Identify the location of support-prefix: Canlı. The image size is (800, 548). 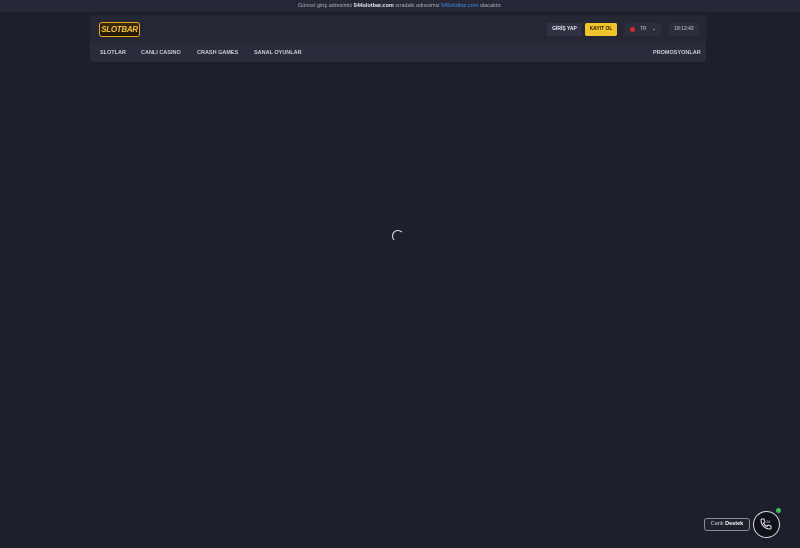
(717, 524).